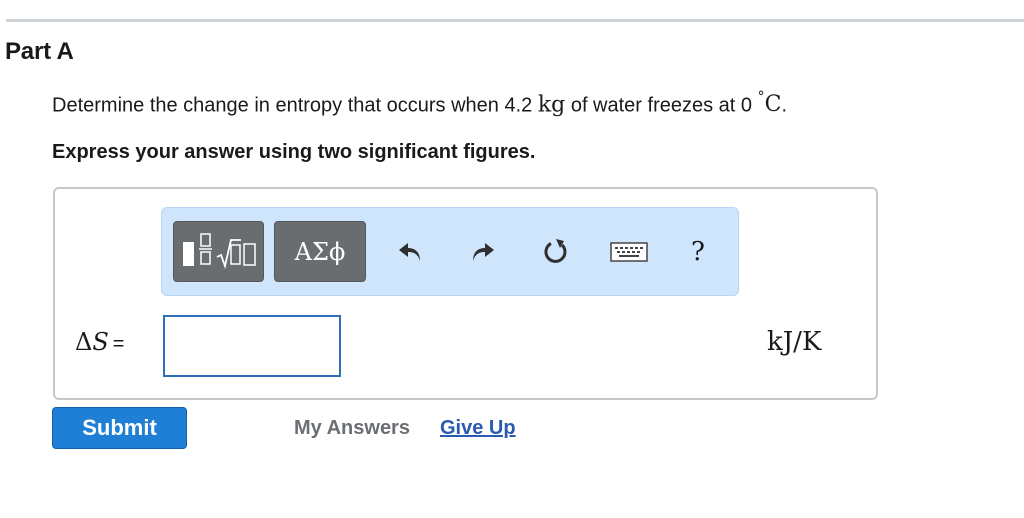 This screenshot has width=1024, height=518. I want to click on keyboard-button, so click(629, 252).